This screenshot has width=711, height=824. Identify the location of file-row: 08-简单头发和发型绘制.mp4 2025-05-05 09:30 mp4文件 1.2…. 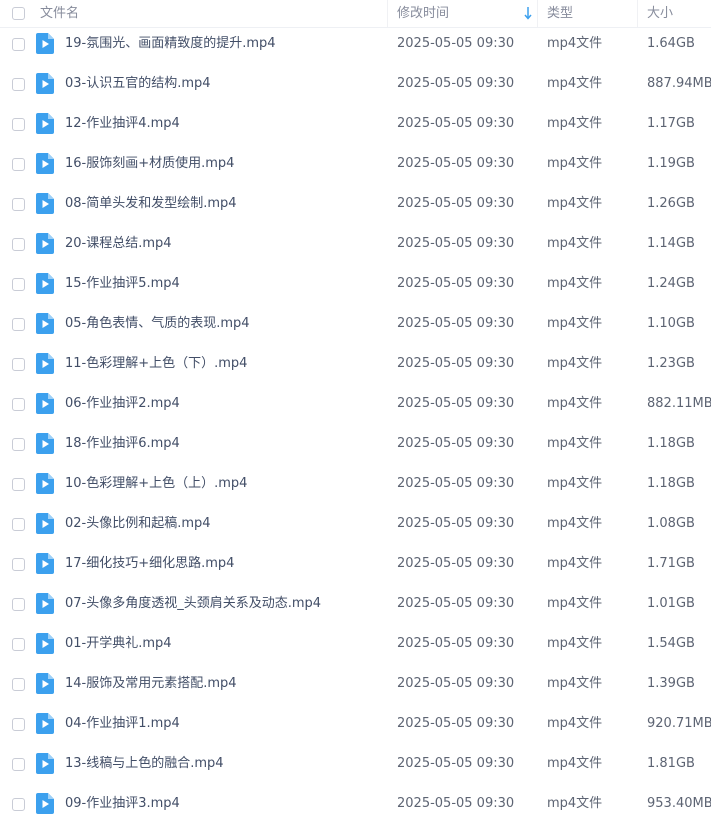
(355, 204).